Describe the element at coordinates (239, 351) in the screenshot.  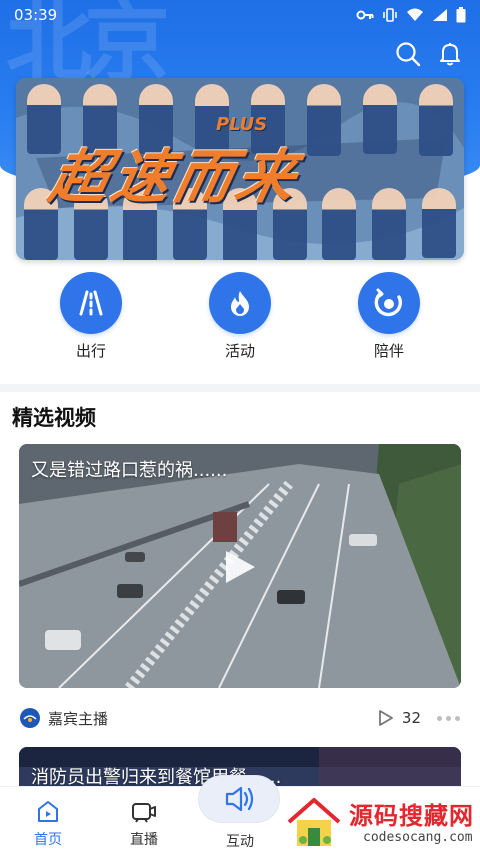
I see `quick-nav-activity-label: 活动` at that location.